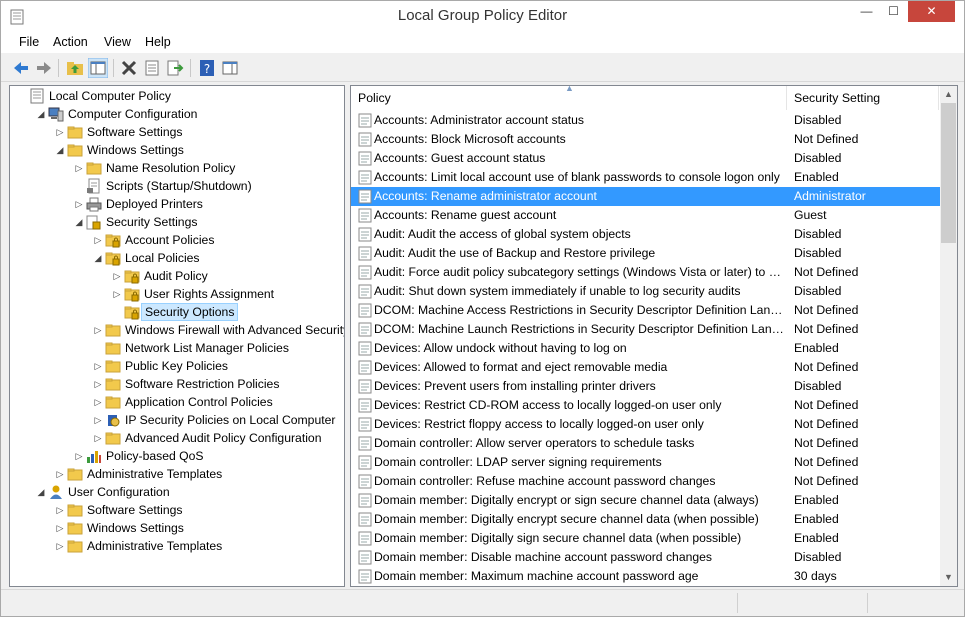 The width and height of the screenshot is (965, 617). Describe the element at coordinates (216, 384) in the screenshot. I see `tree-item: ▷ Software Restriction Policies` at that location.